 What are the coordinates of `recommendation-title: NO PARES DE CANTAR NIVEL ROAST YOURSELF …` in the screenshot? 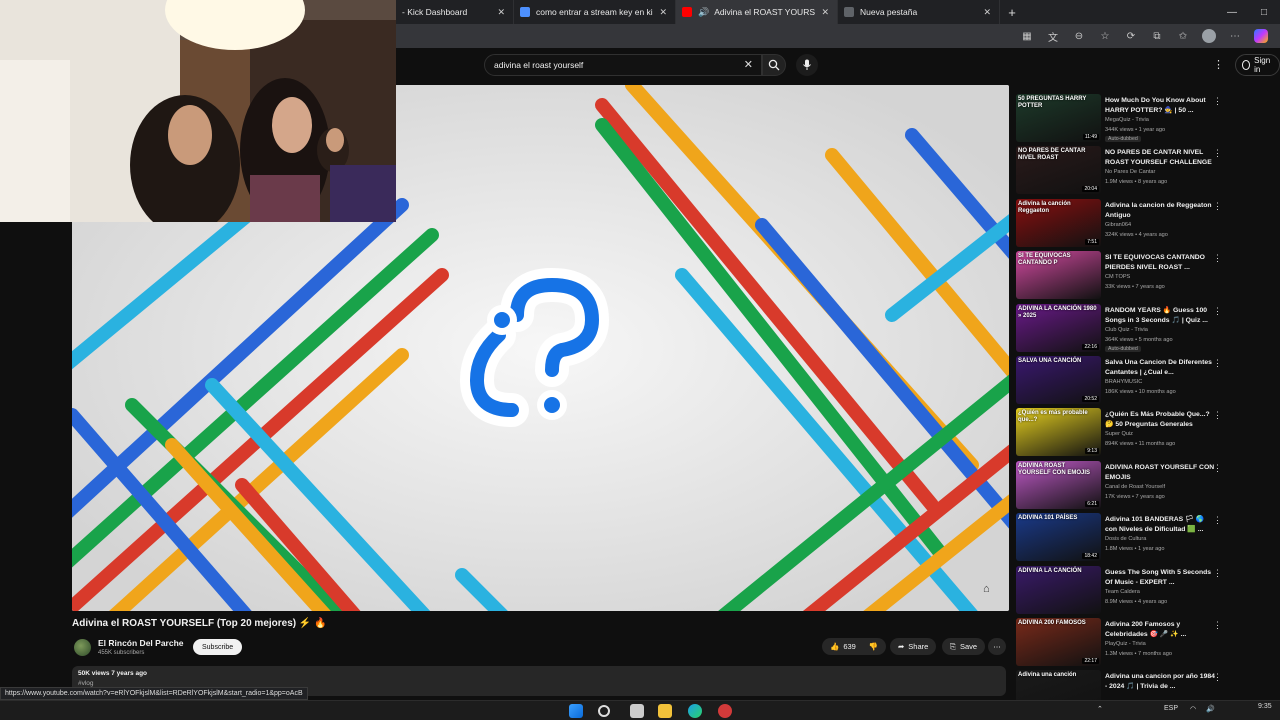 It's located at (1161, 158).